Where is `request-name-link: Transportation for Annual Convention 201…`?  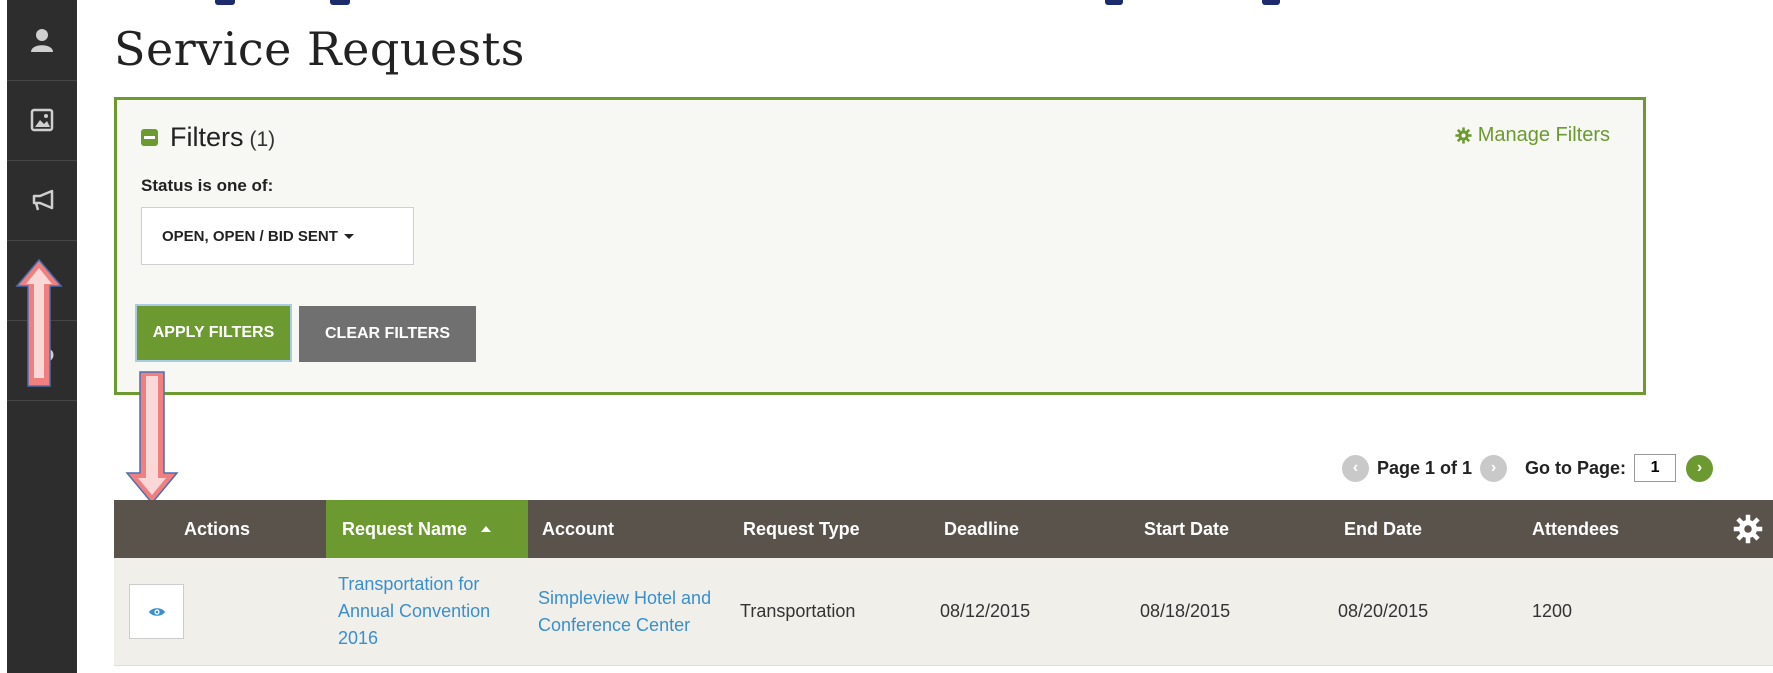
request-name-link: Transportation for Annual Convention 201… is located at coordinates (433, 611).